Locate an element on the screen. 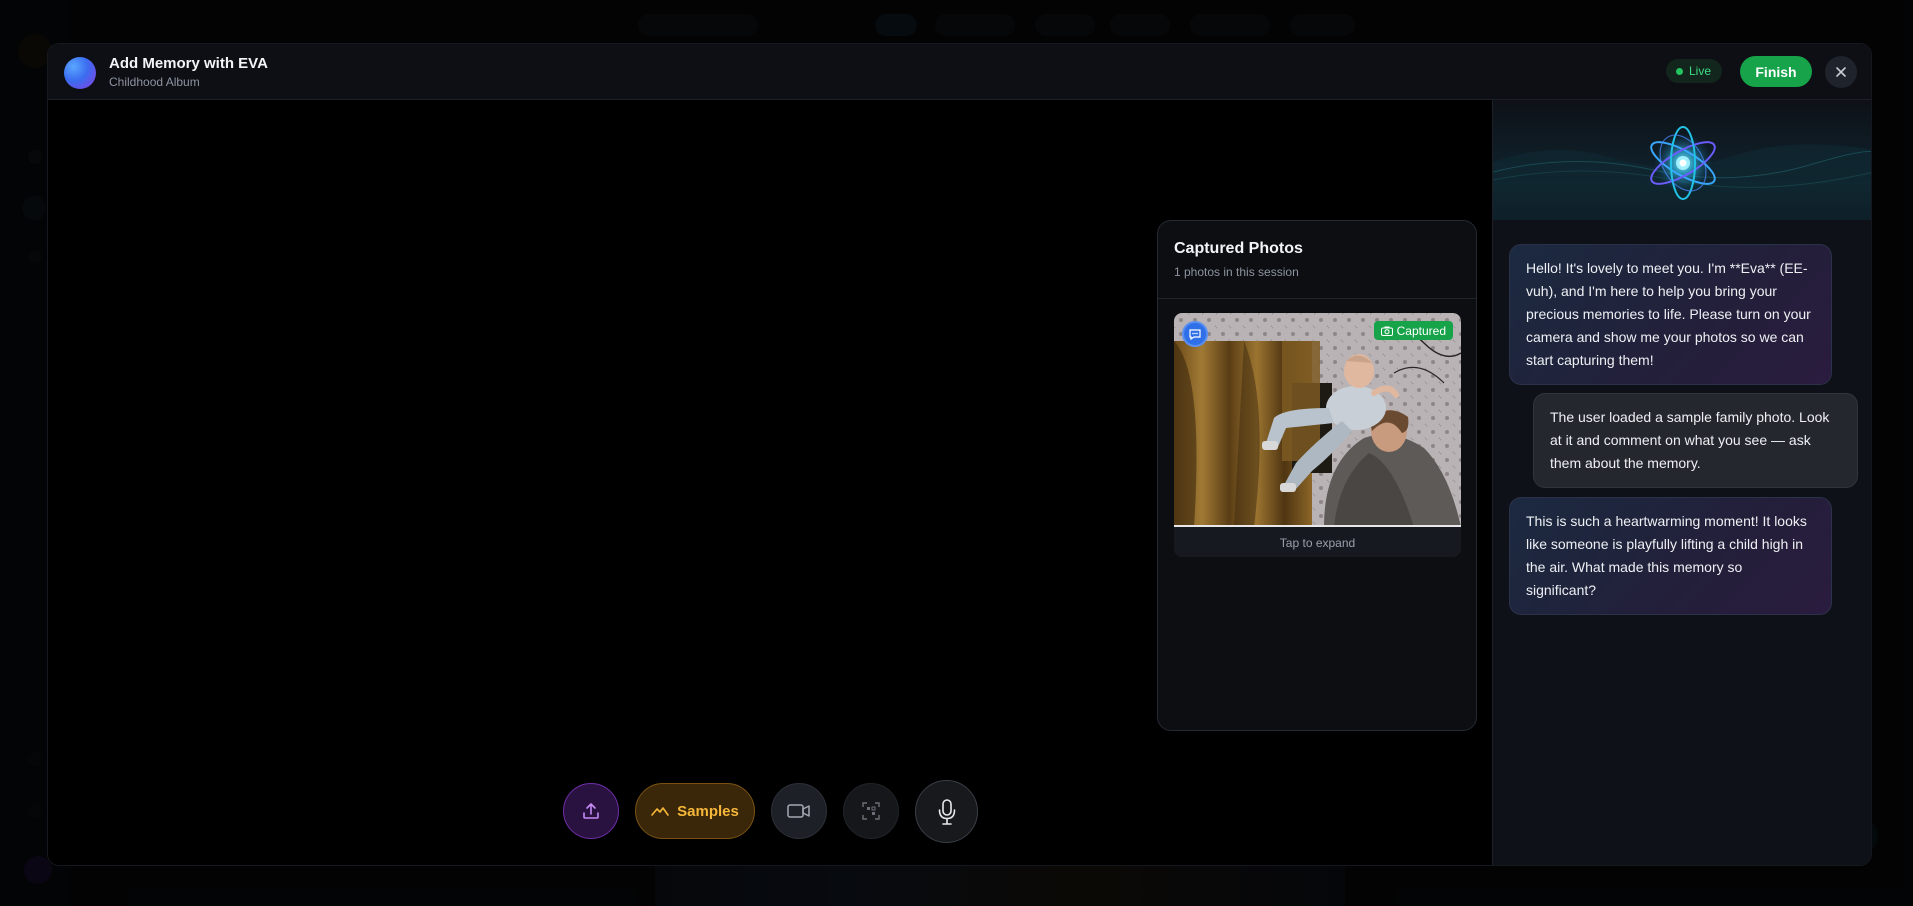 The width and height of the screenshot is (1913, 906). captured-photo-thumbnail: Captured is located at coordinates (1317, 420).